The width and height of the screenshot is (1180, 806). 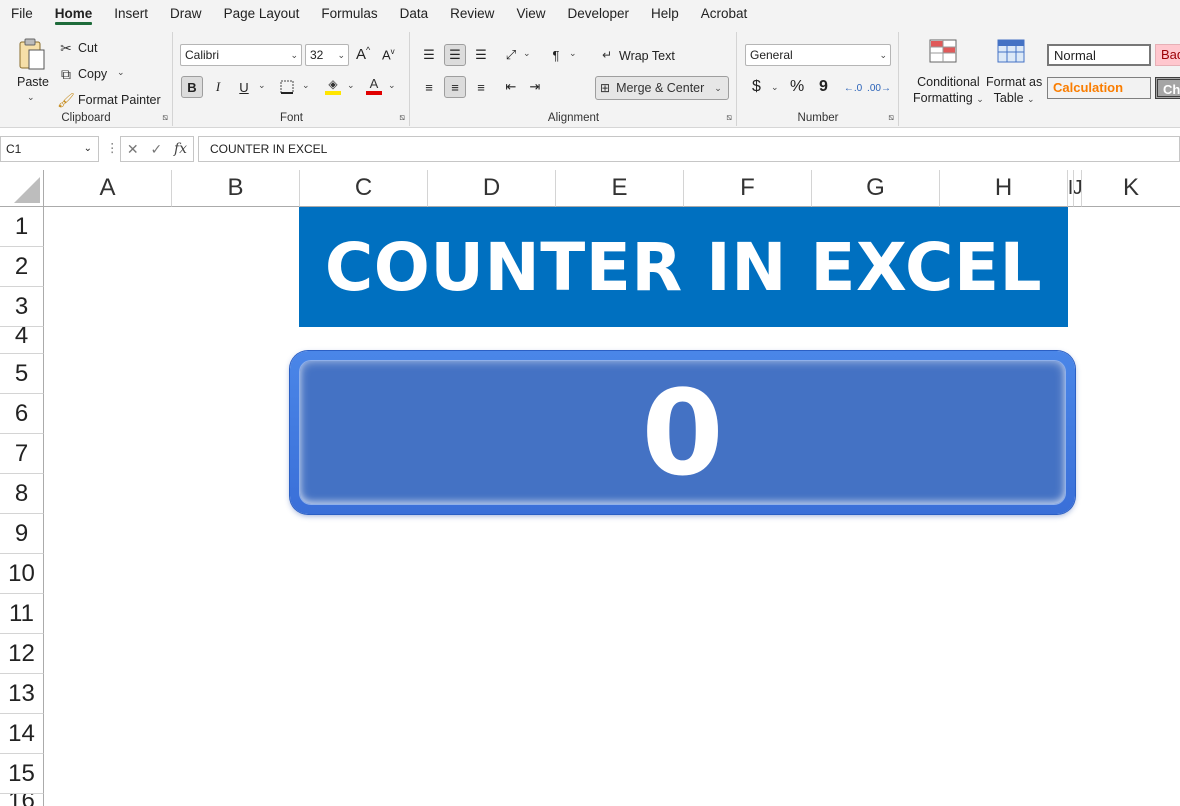 What do you see at coordinates (22, 654) in the screenshot?
I see `row-header-12: 12` at bounding box center [22, 654].